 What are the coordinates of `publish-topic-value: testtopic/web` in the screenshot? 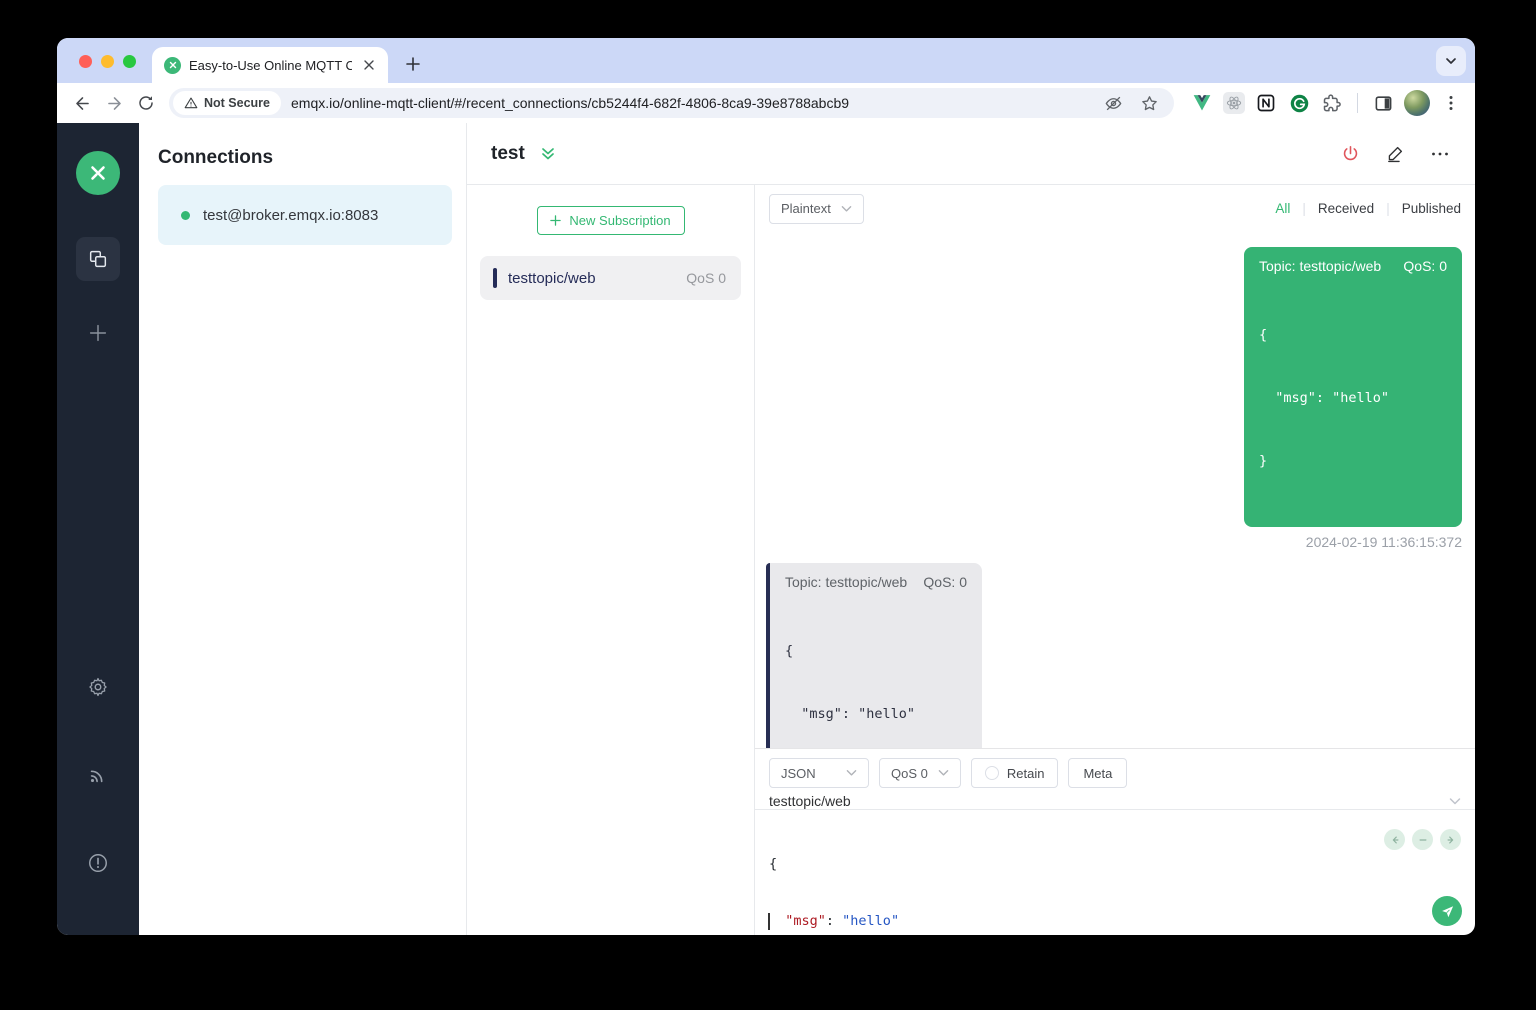 It's located at (810, 801).